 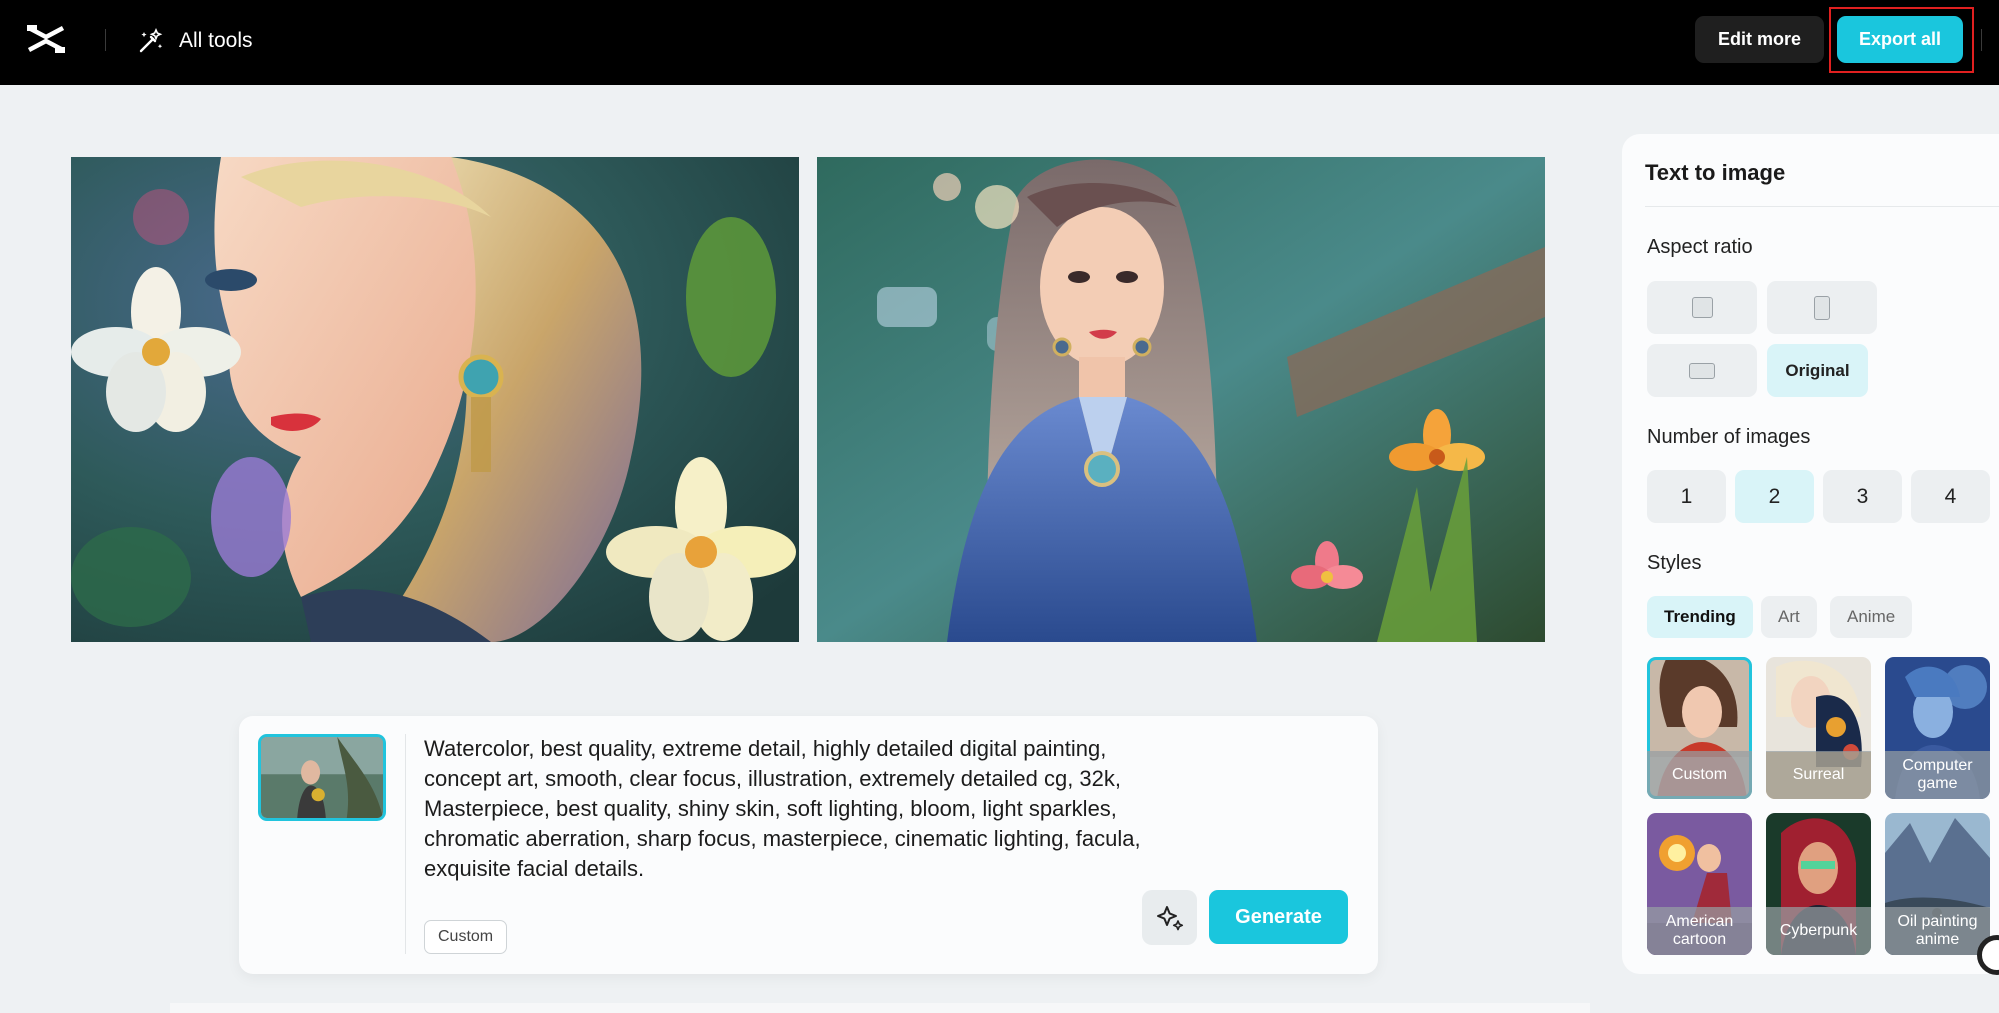 I want to click on tab-anime: Anime, so click(x=1871, y=617).